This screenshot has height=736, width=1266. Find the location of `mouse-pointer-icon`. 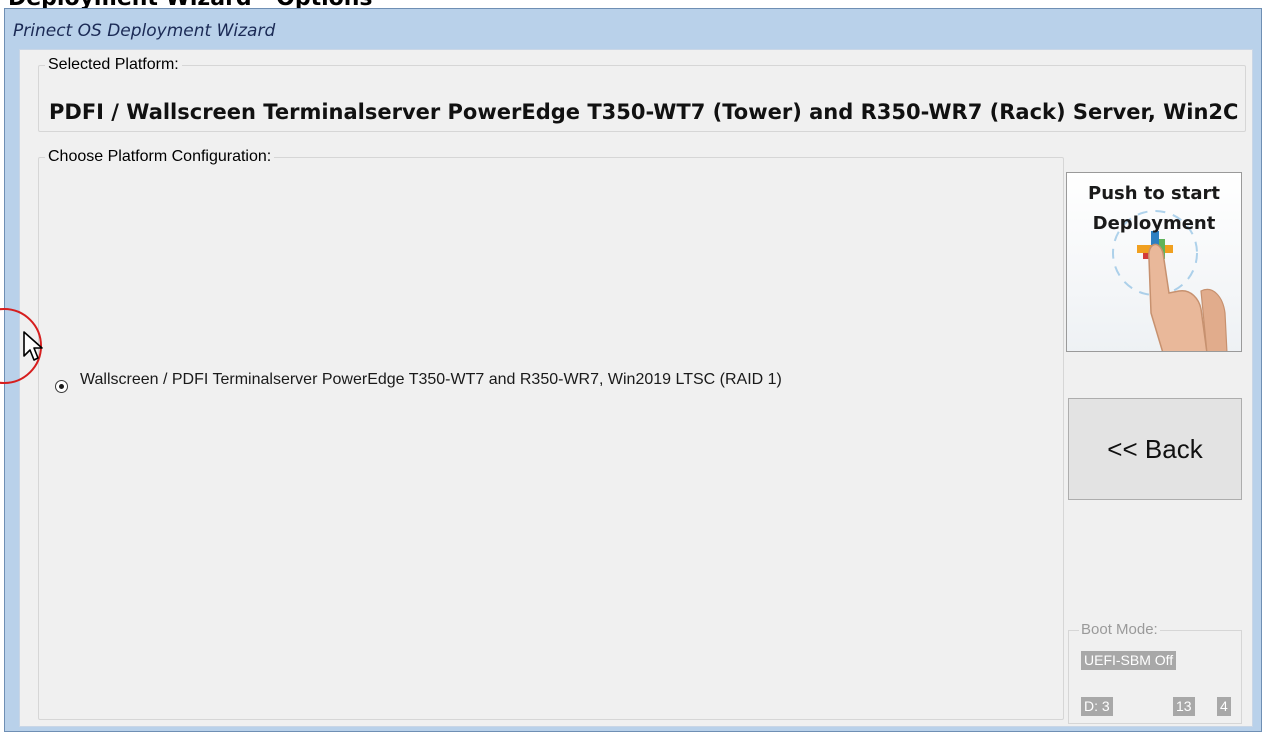

mouse-pointer-icon is located at coordinates (33, 346).